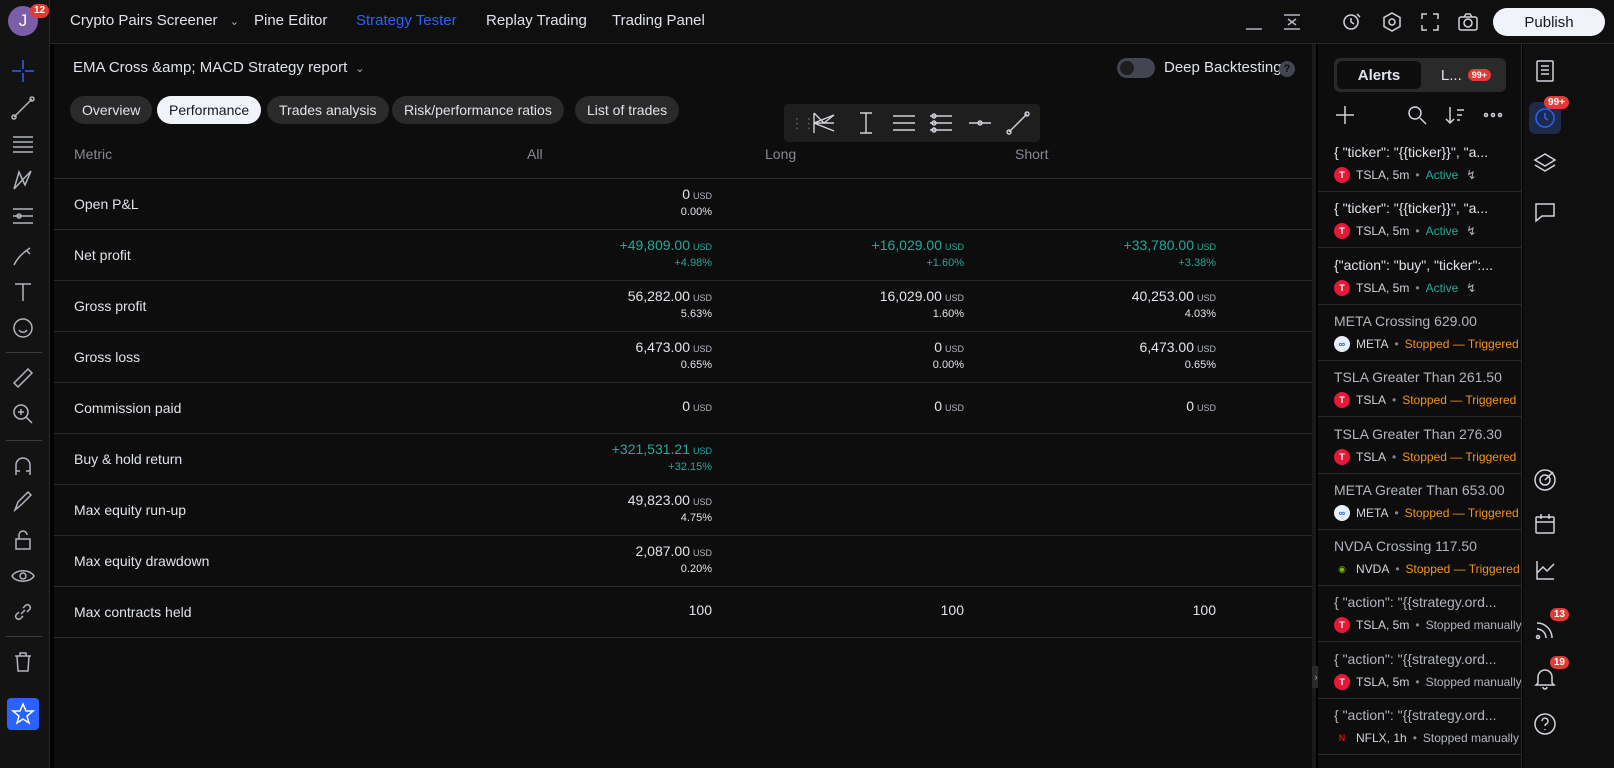 This screenshot has height=768, width=1614. Describe the element at coordinates (290, 20) in the screenshot. I see `tab-pine-editor: Pine Editor` at that location.